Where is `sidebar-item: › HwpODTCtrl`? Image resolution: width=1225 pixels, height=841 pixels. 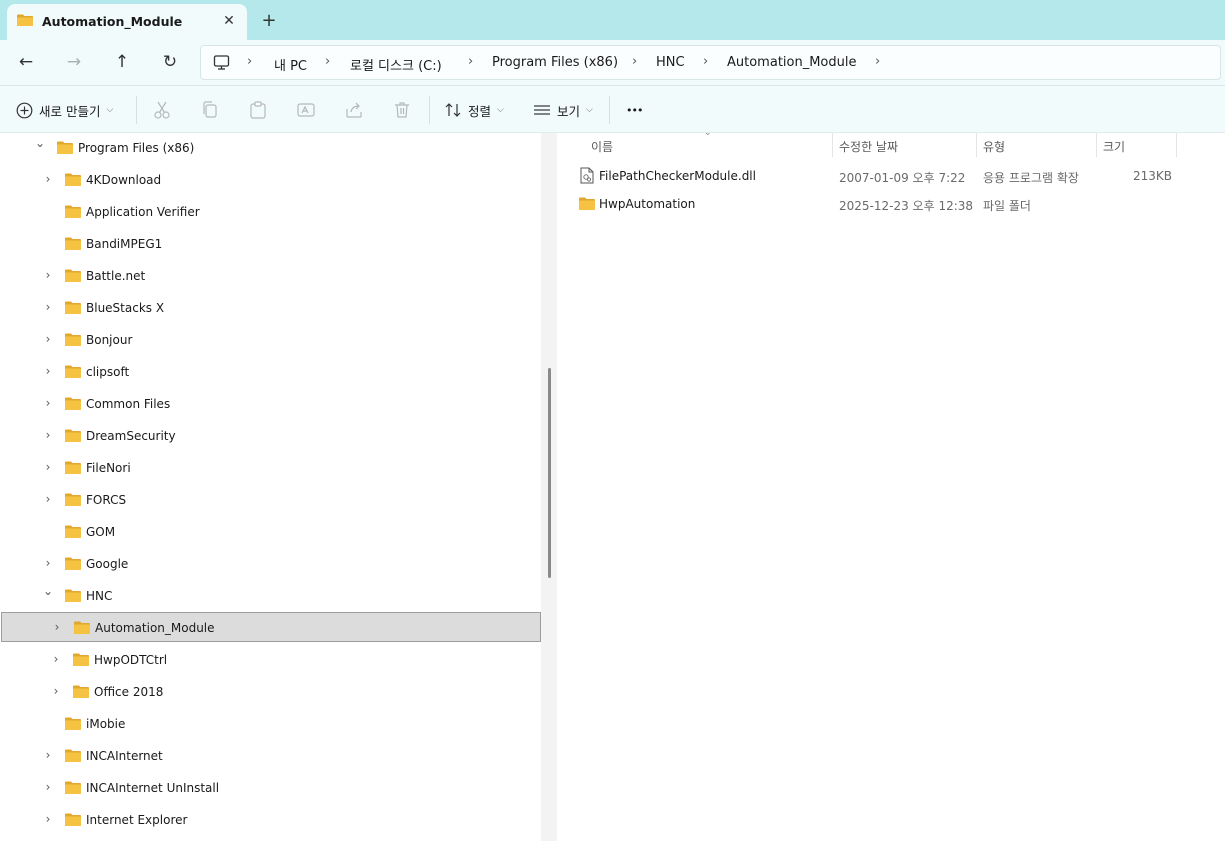
sidebar-item: › HwpODTCtrl is located at coordinates (270, 660).